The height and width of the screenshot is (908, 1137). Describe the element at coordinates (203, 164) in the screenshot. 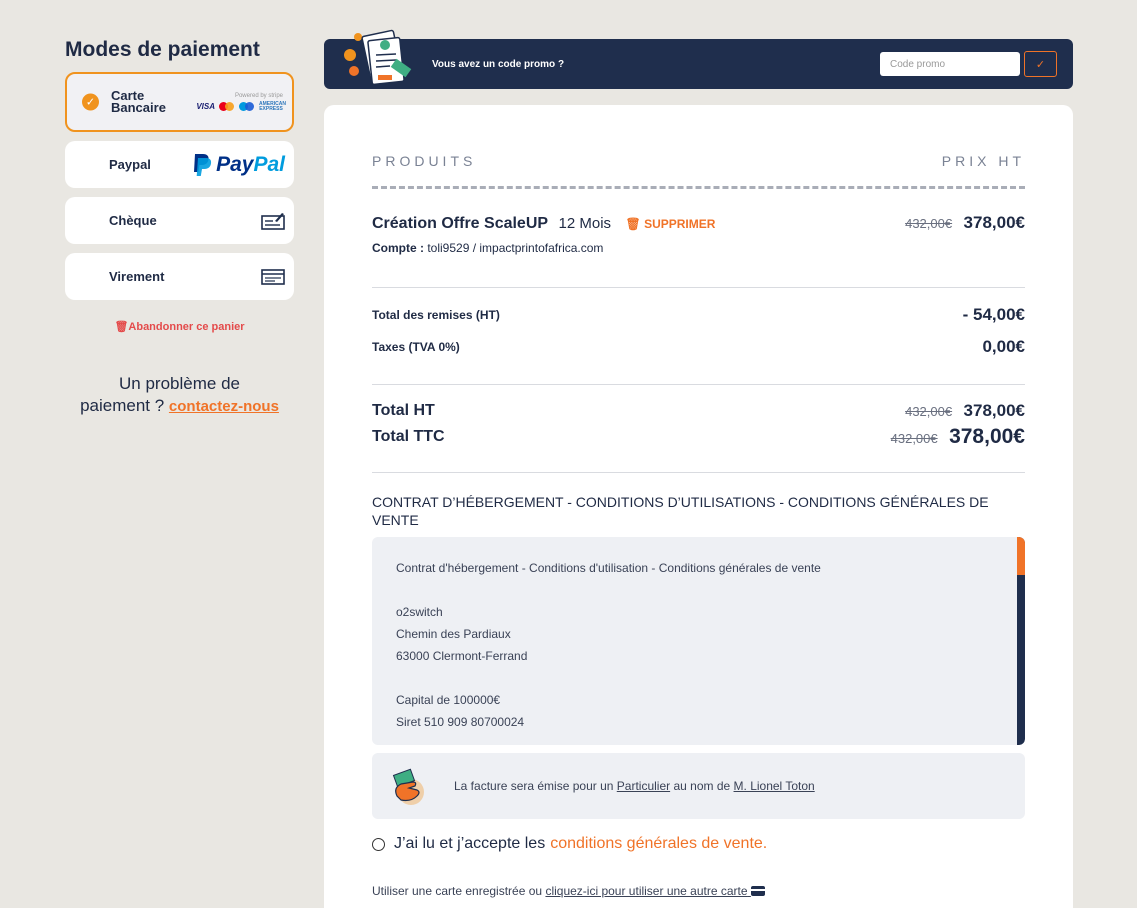

I see `paypal-mark-icon` at that location.